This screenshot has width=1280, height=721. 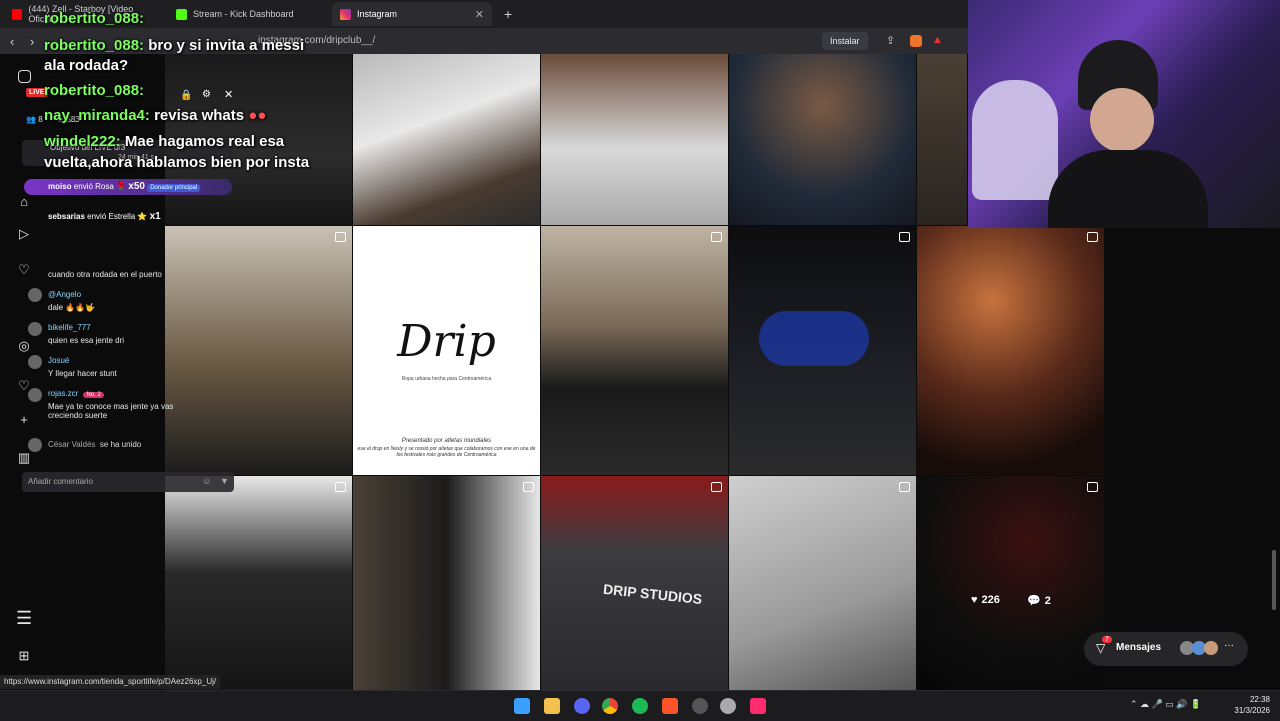 I want to click on youtube-icon, so click(x=17, y=14).